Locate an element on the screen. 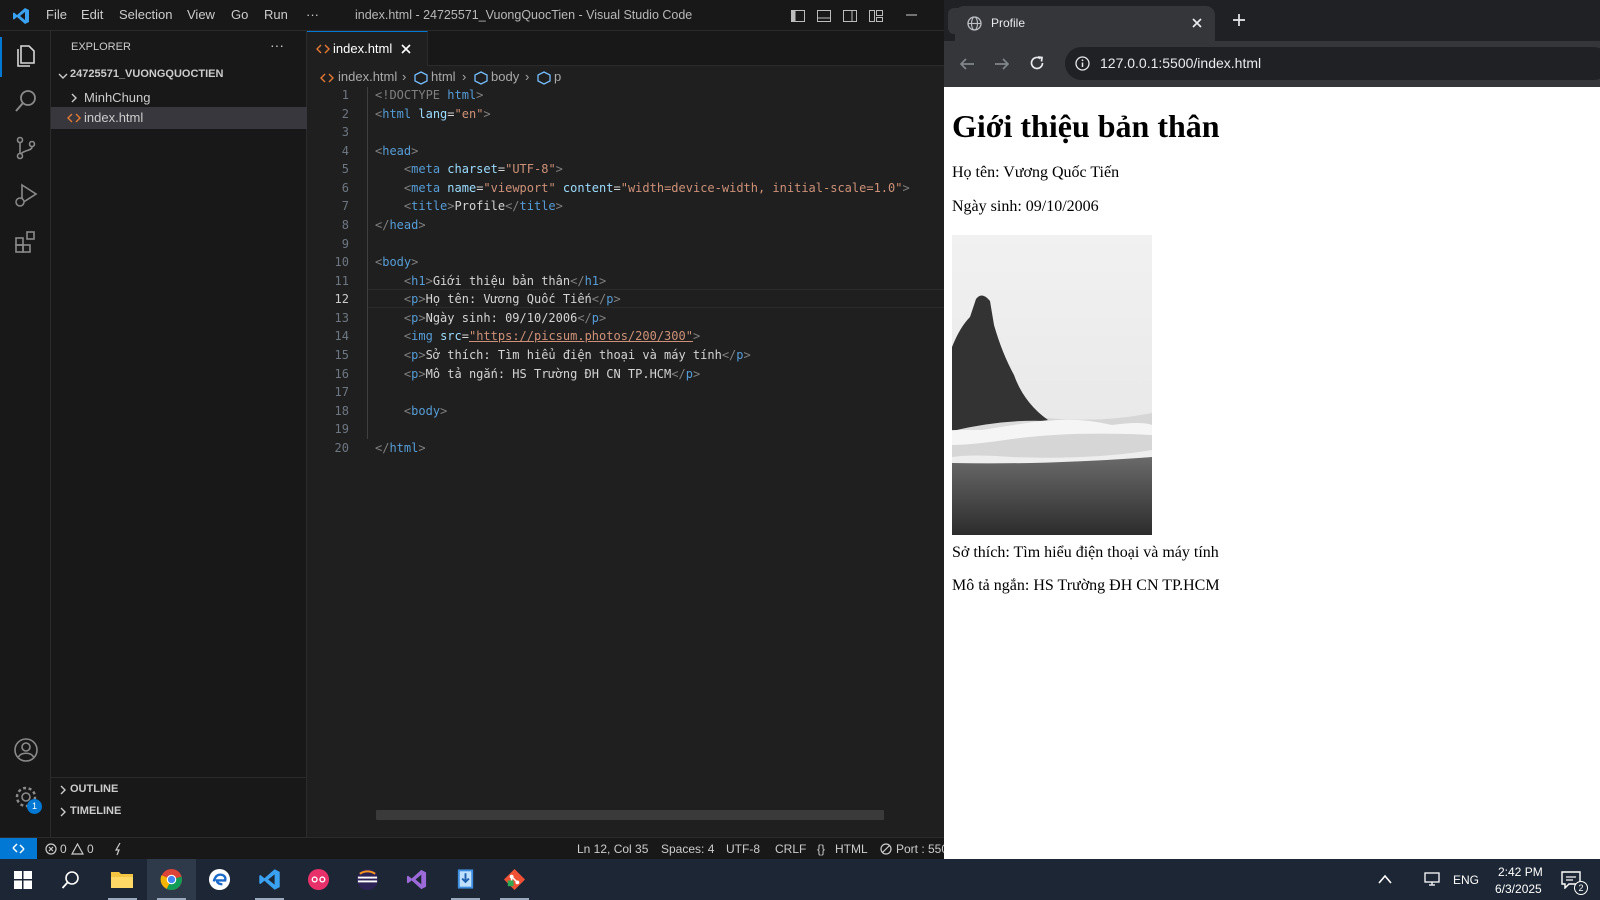 Image resolution: width=1600 pixels, height=900 pixels. cursor-position: Ln 12, Col 35 is located at coordinates (612, 849).